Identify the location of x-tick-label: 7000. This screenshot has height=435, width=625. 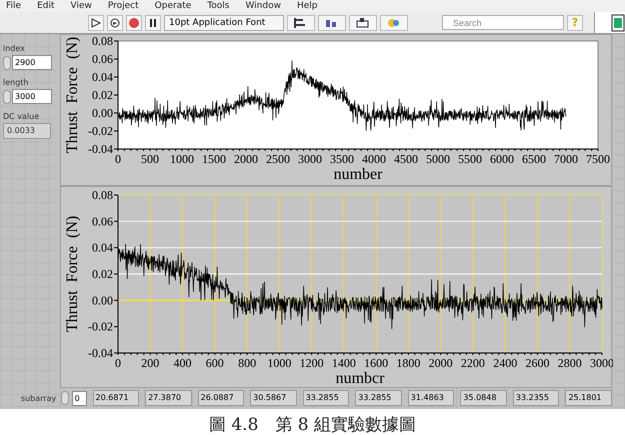
(566, 159).